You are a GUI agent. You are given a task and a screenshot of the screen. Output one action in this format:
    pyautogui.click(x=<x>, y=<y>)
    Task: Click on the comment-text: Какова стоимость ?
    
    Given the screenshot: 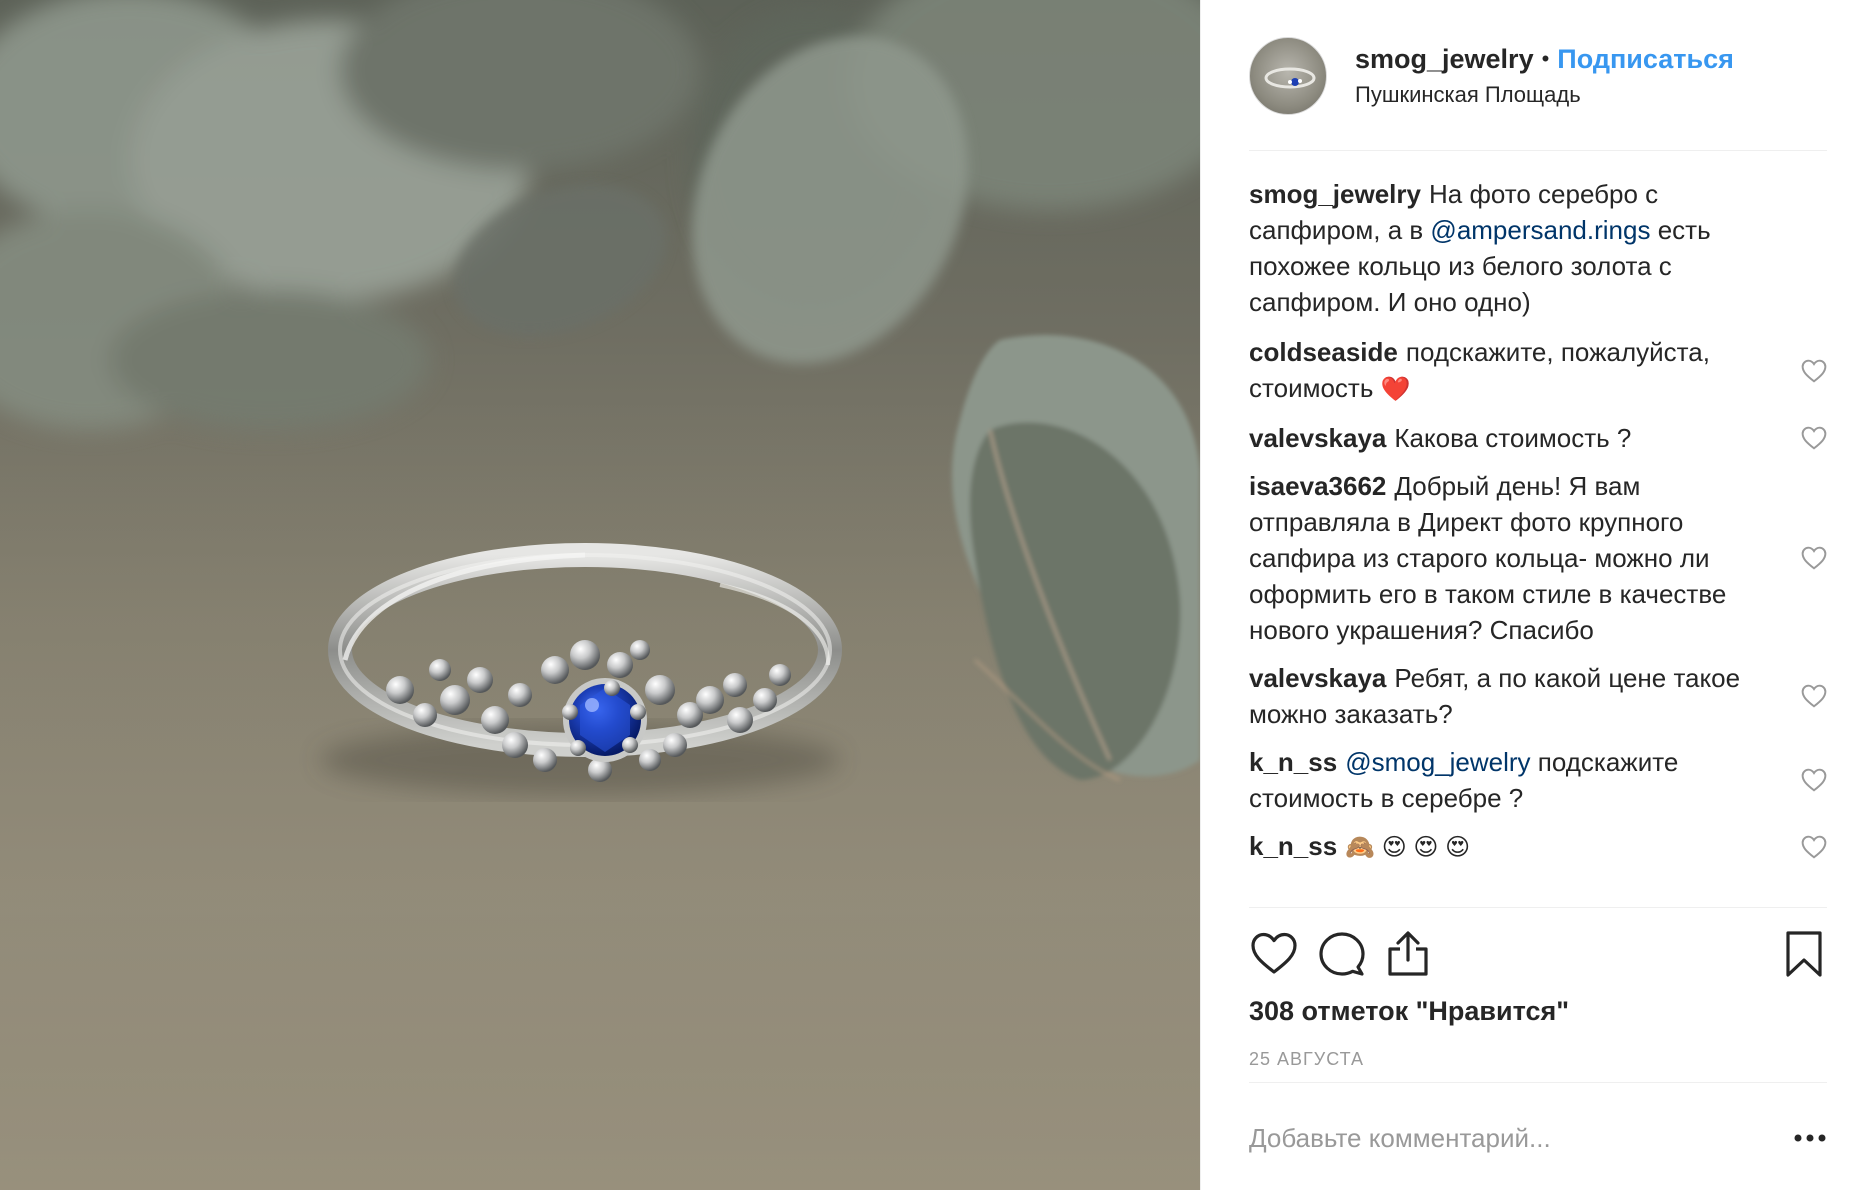 What is the action you would take?
    pyautogui.click(x=1513, y=438)
    